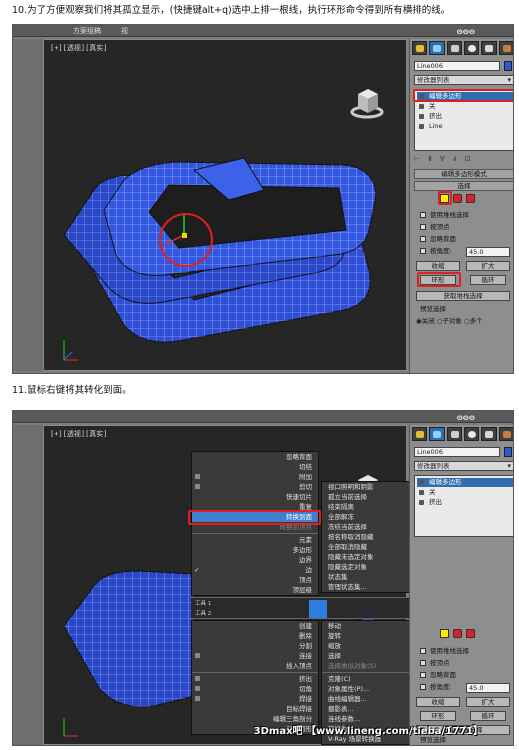  Describe the element at coordinates (263, 31) in the screenshot. I see `tab-bar: 方案组稿 视` at that location.